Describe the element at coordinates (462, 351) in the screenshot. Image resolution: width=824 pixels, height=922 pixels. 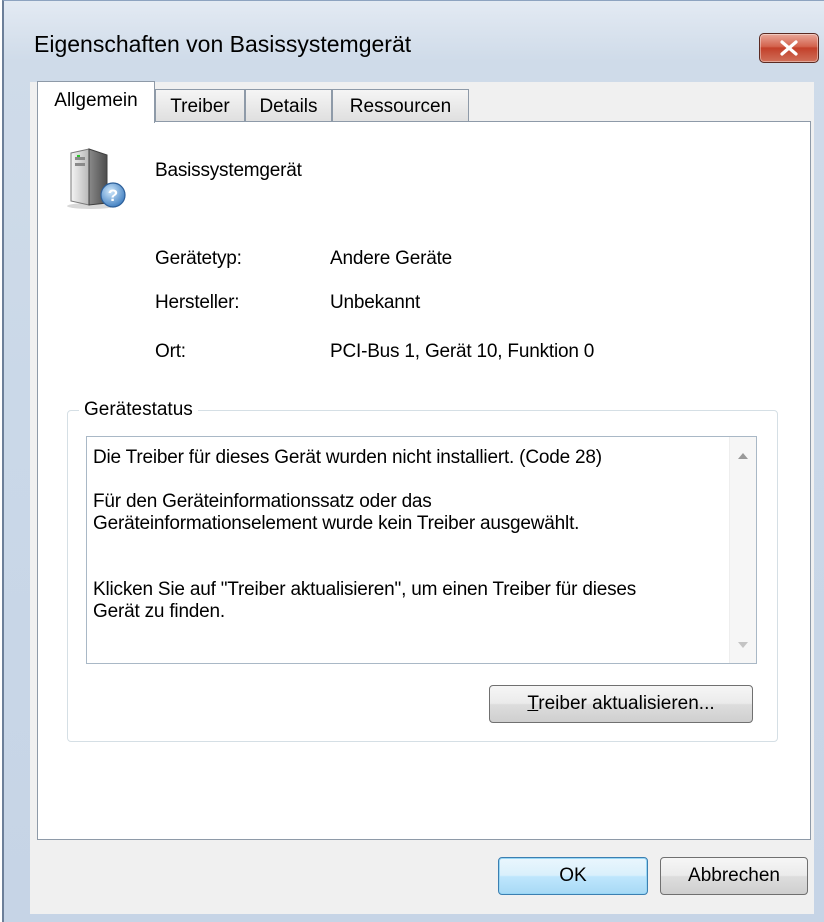
I see `location-value: PCI-Bus 1, Gerät 10, Funktion 0` at that location.